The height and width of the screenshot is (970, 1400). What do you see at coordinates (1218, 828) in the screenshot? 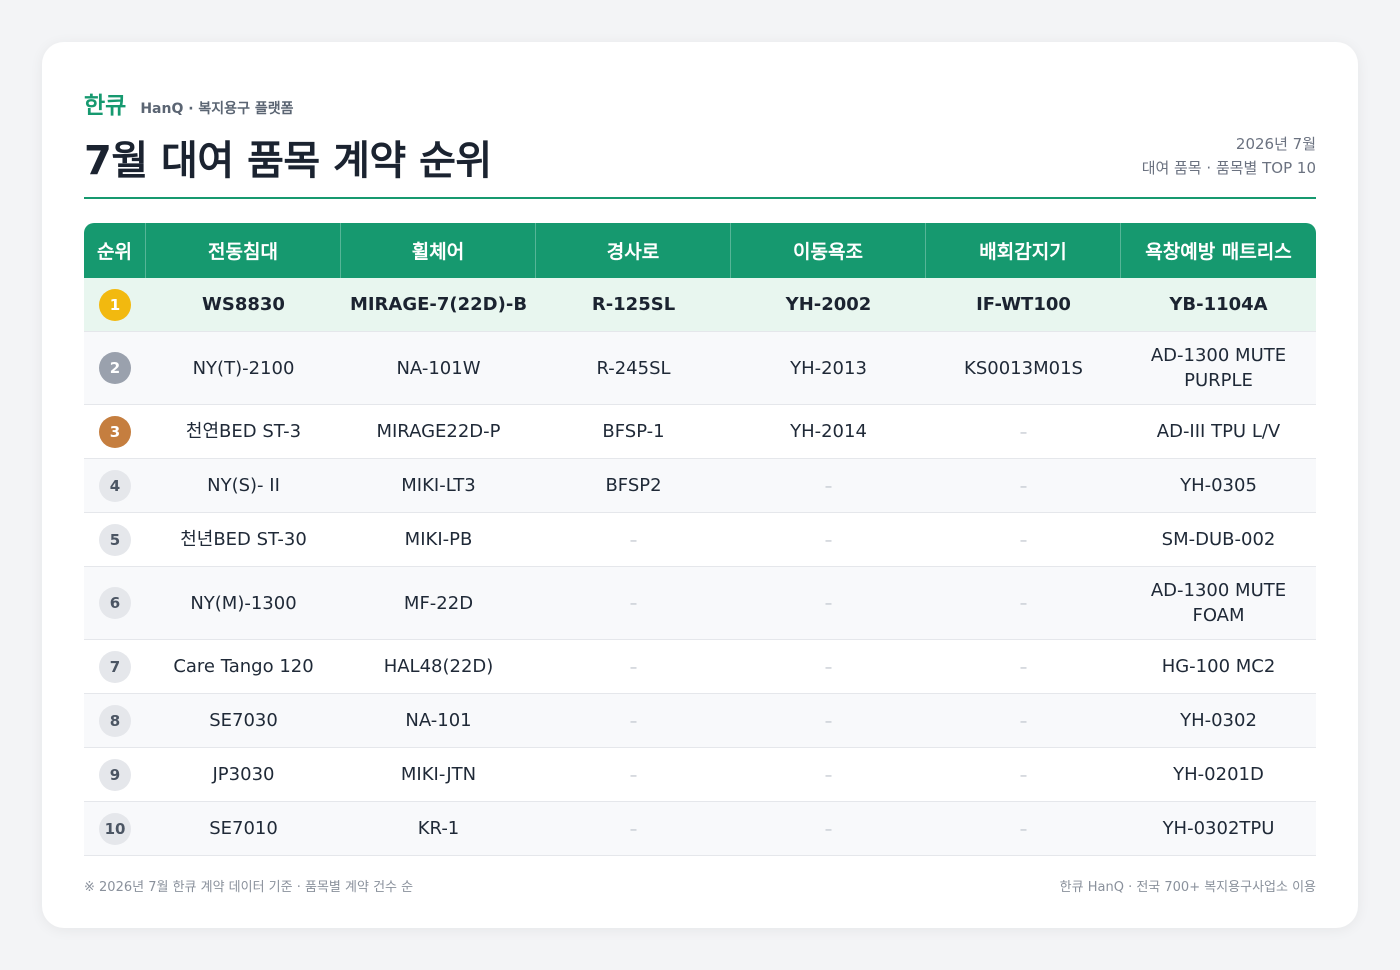
I see `model-name: YH-0302TPU` at bounding box center [1218, 828].